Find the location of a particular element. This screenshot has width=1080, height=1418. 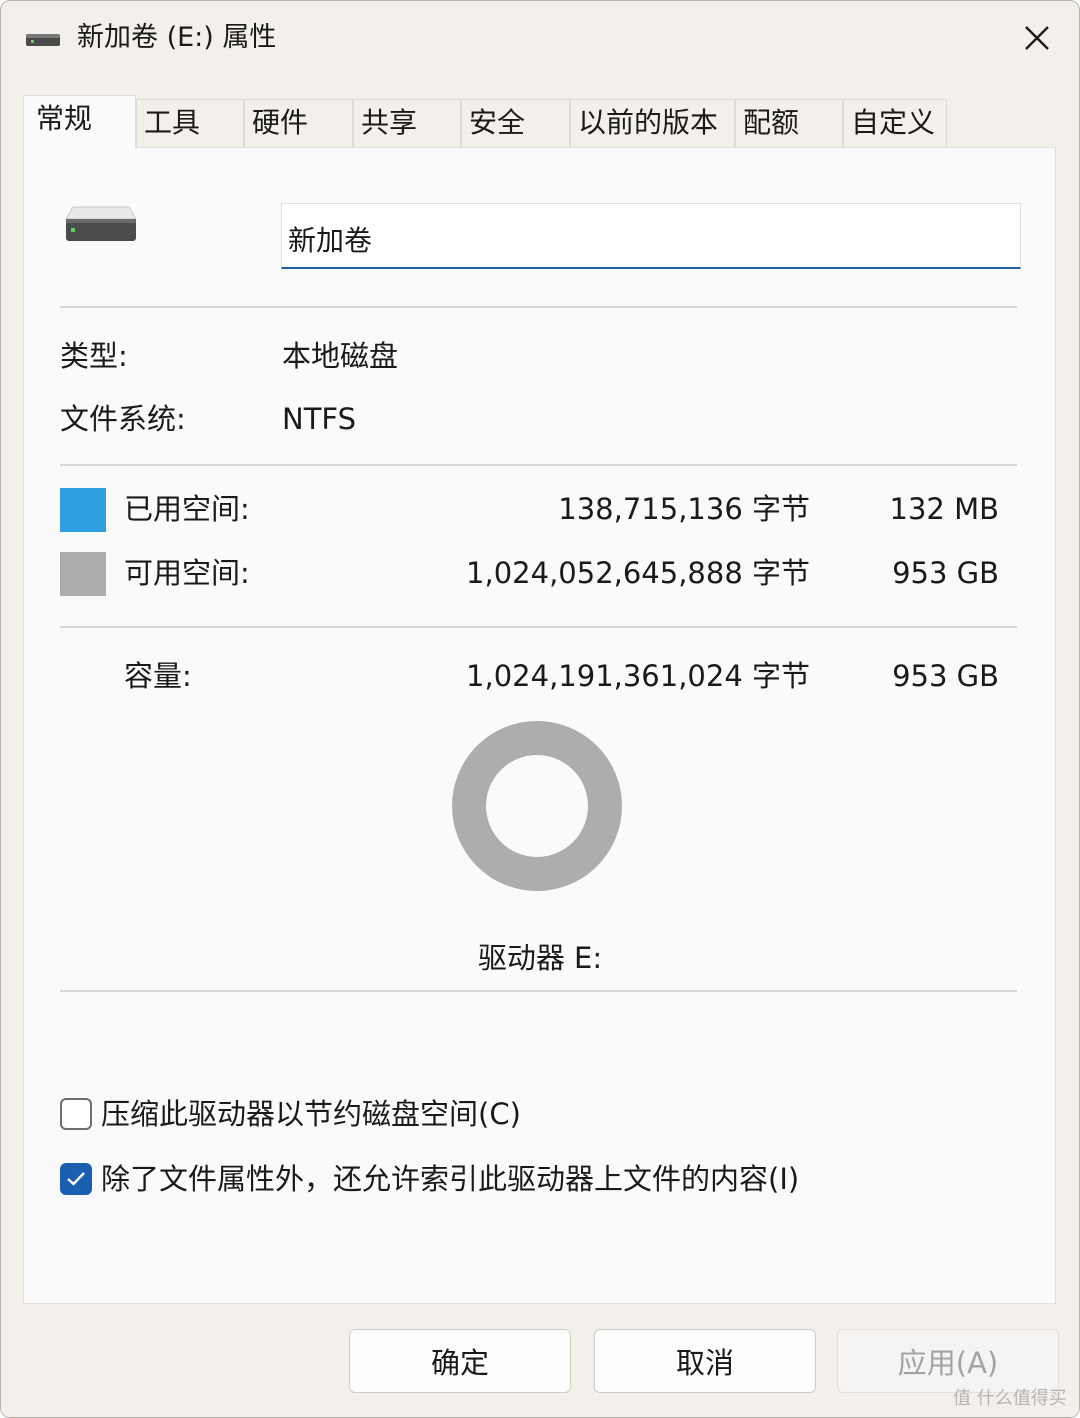

compress-option: 压缩此驱动器以节约磁盘空间(C) is located at coordinates (290, 1114).